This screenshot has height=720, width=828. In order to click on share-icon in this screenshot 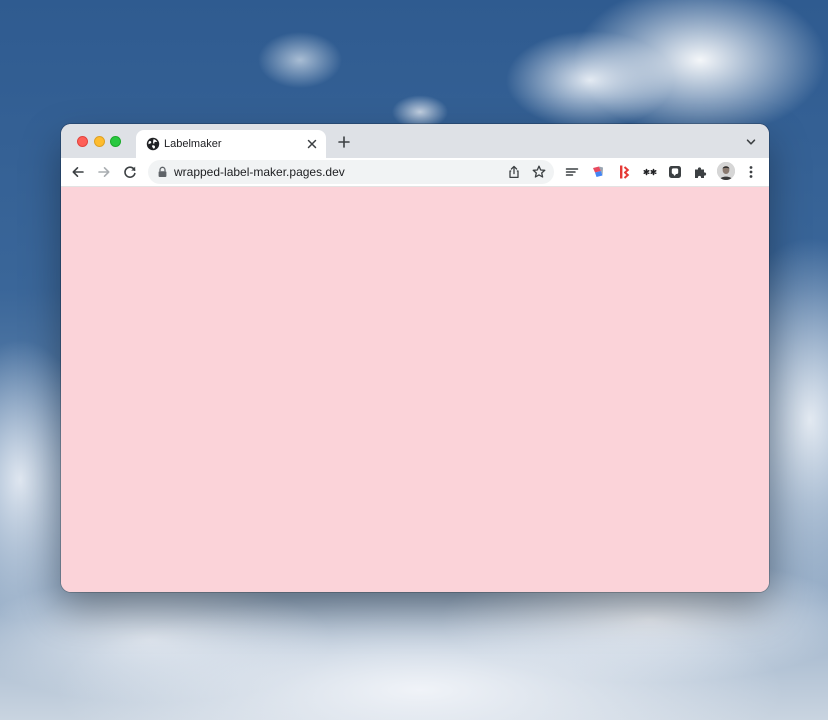, I will do `click(514, 172)`.